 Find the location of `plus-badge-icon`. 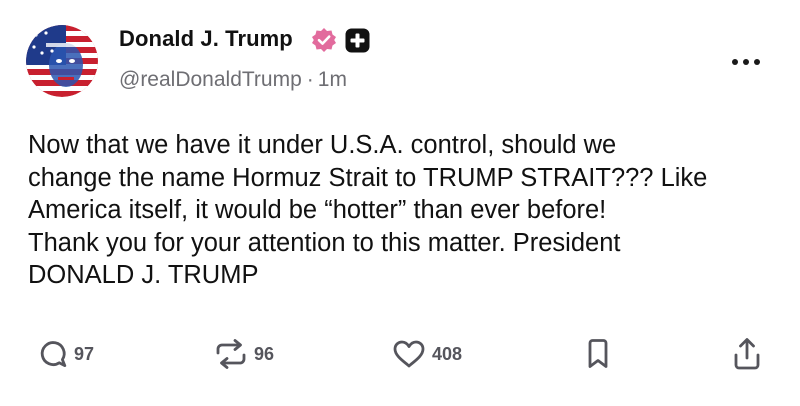

plus-badge-icon is located at coordinates (357, 40).